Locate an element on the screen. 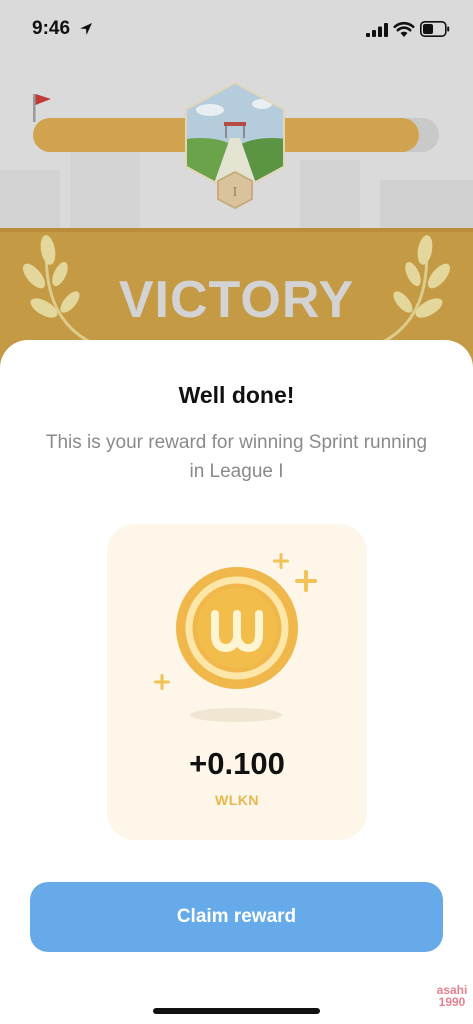  cellular-signal-icon is located at coordinates (377, 30).